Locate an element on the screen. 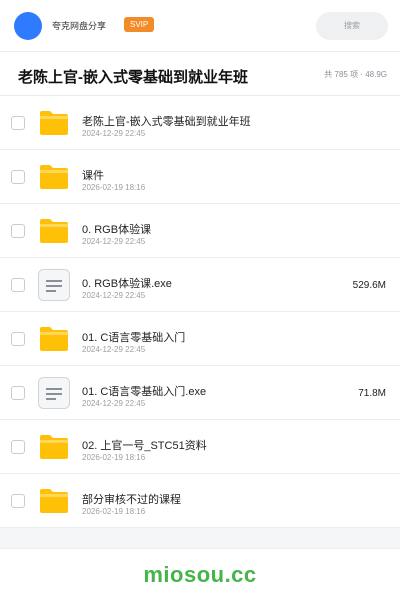  list-item: 0. RGB体验课.exe 2024-12-29 22:45 529.6M is located at coordinates (200, 285).